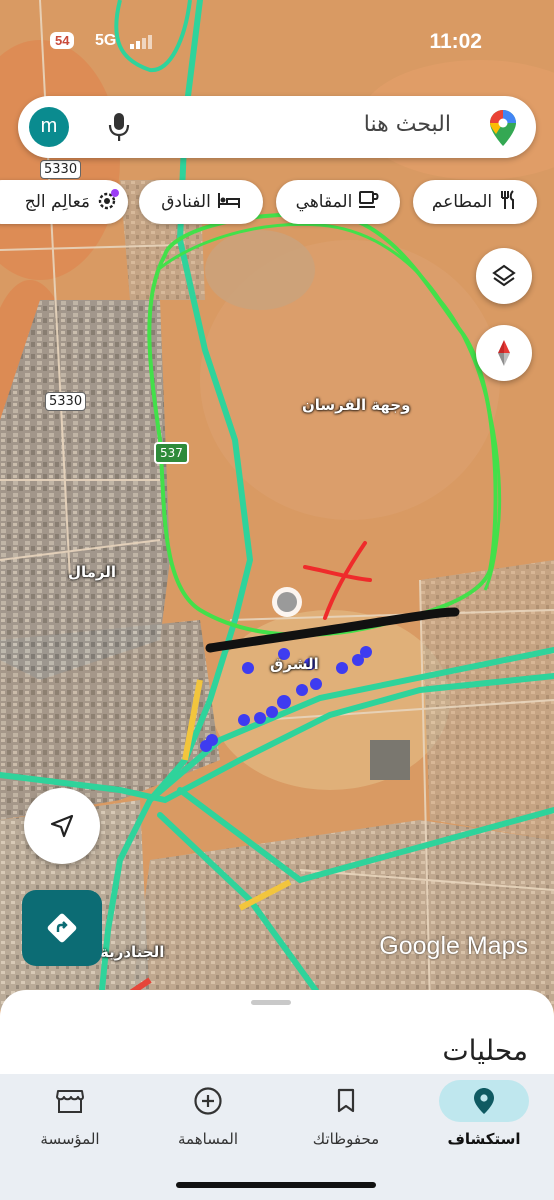  I want to click on chip-restaurants: المطاعم, so click(475, 202).